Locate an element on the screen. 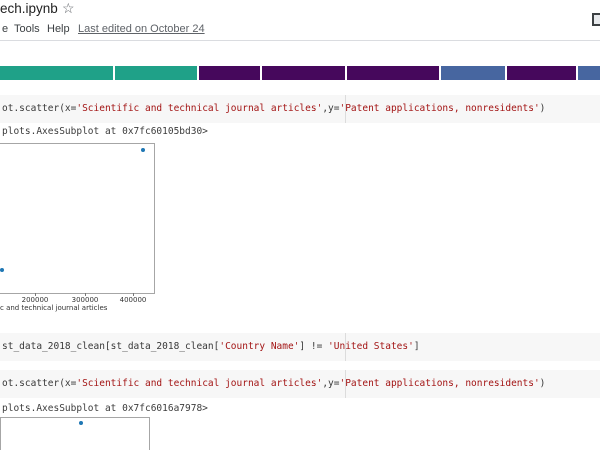 This screenshot has width=600, height=450. x-tick-label: 400000 is located at coordinates (133, 300).